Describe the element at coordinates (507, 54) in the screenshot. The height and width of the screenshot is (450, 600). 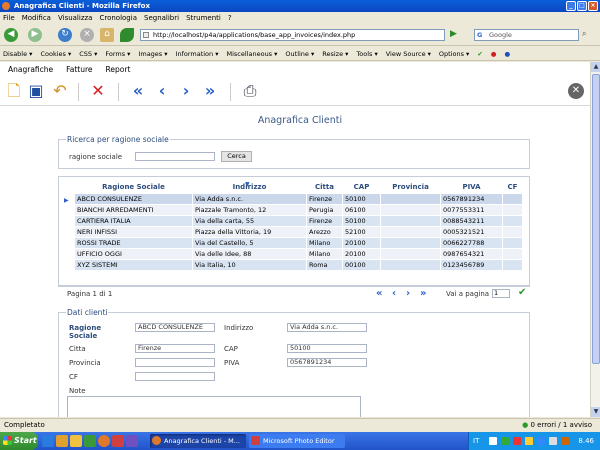
I see `info-icon: ●` at that location.